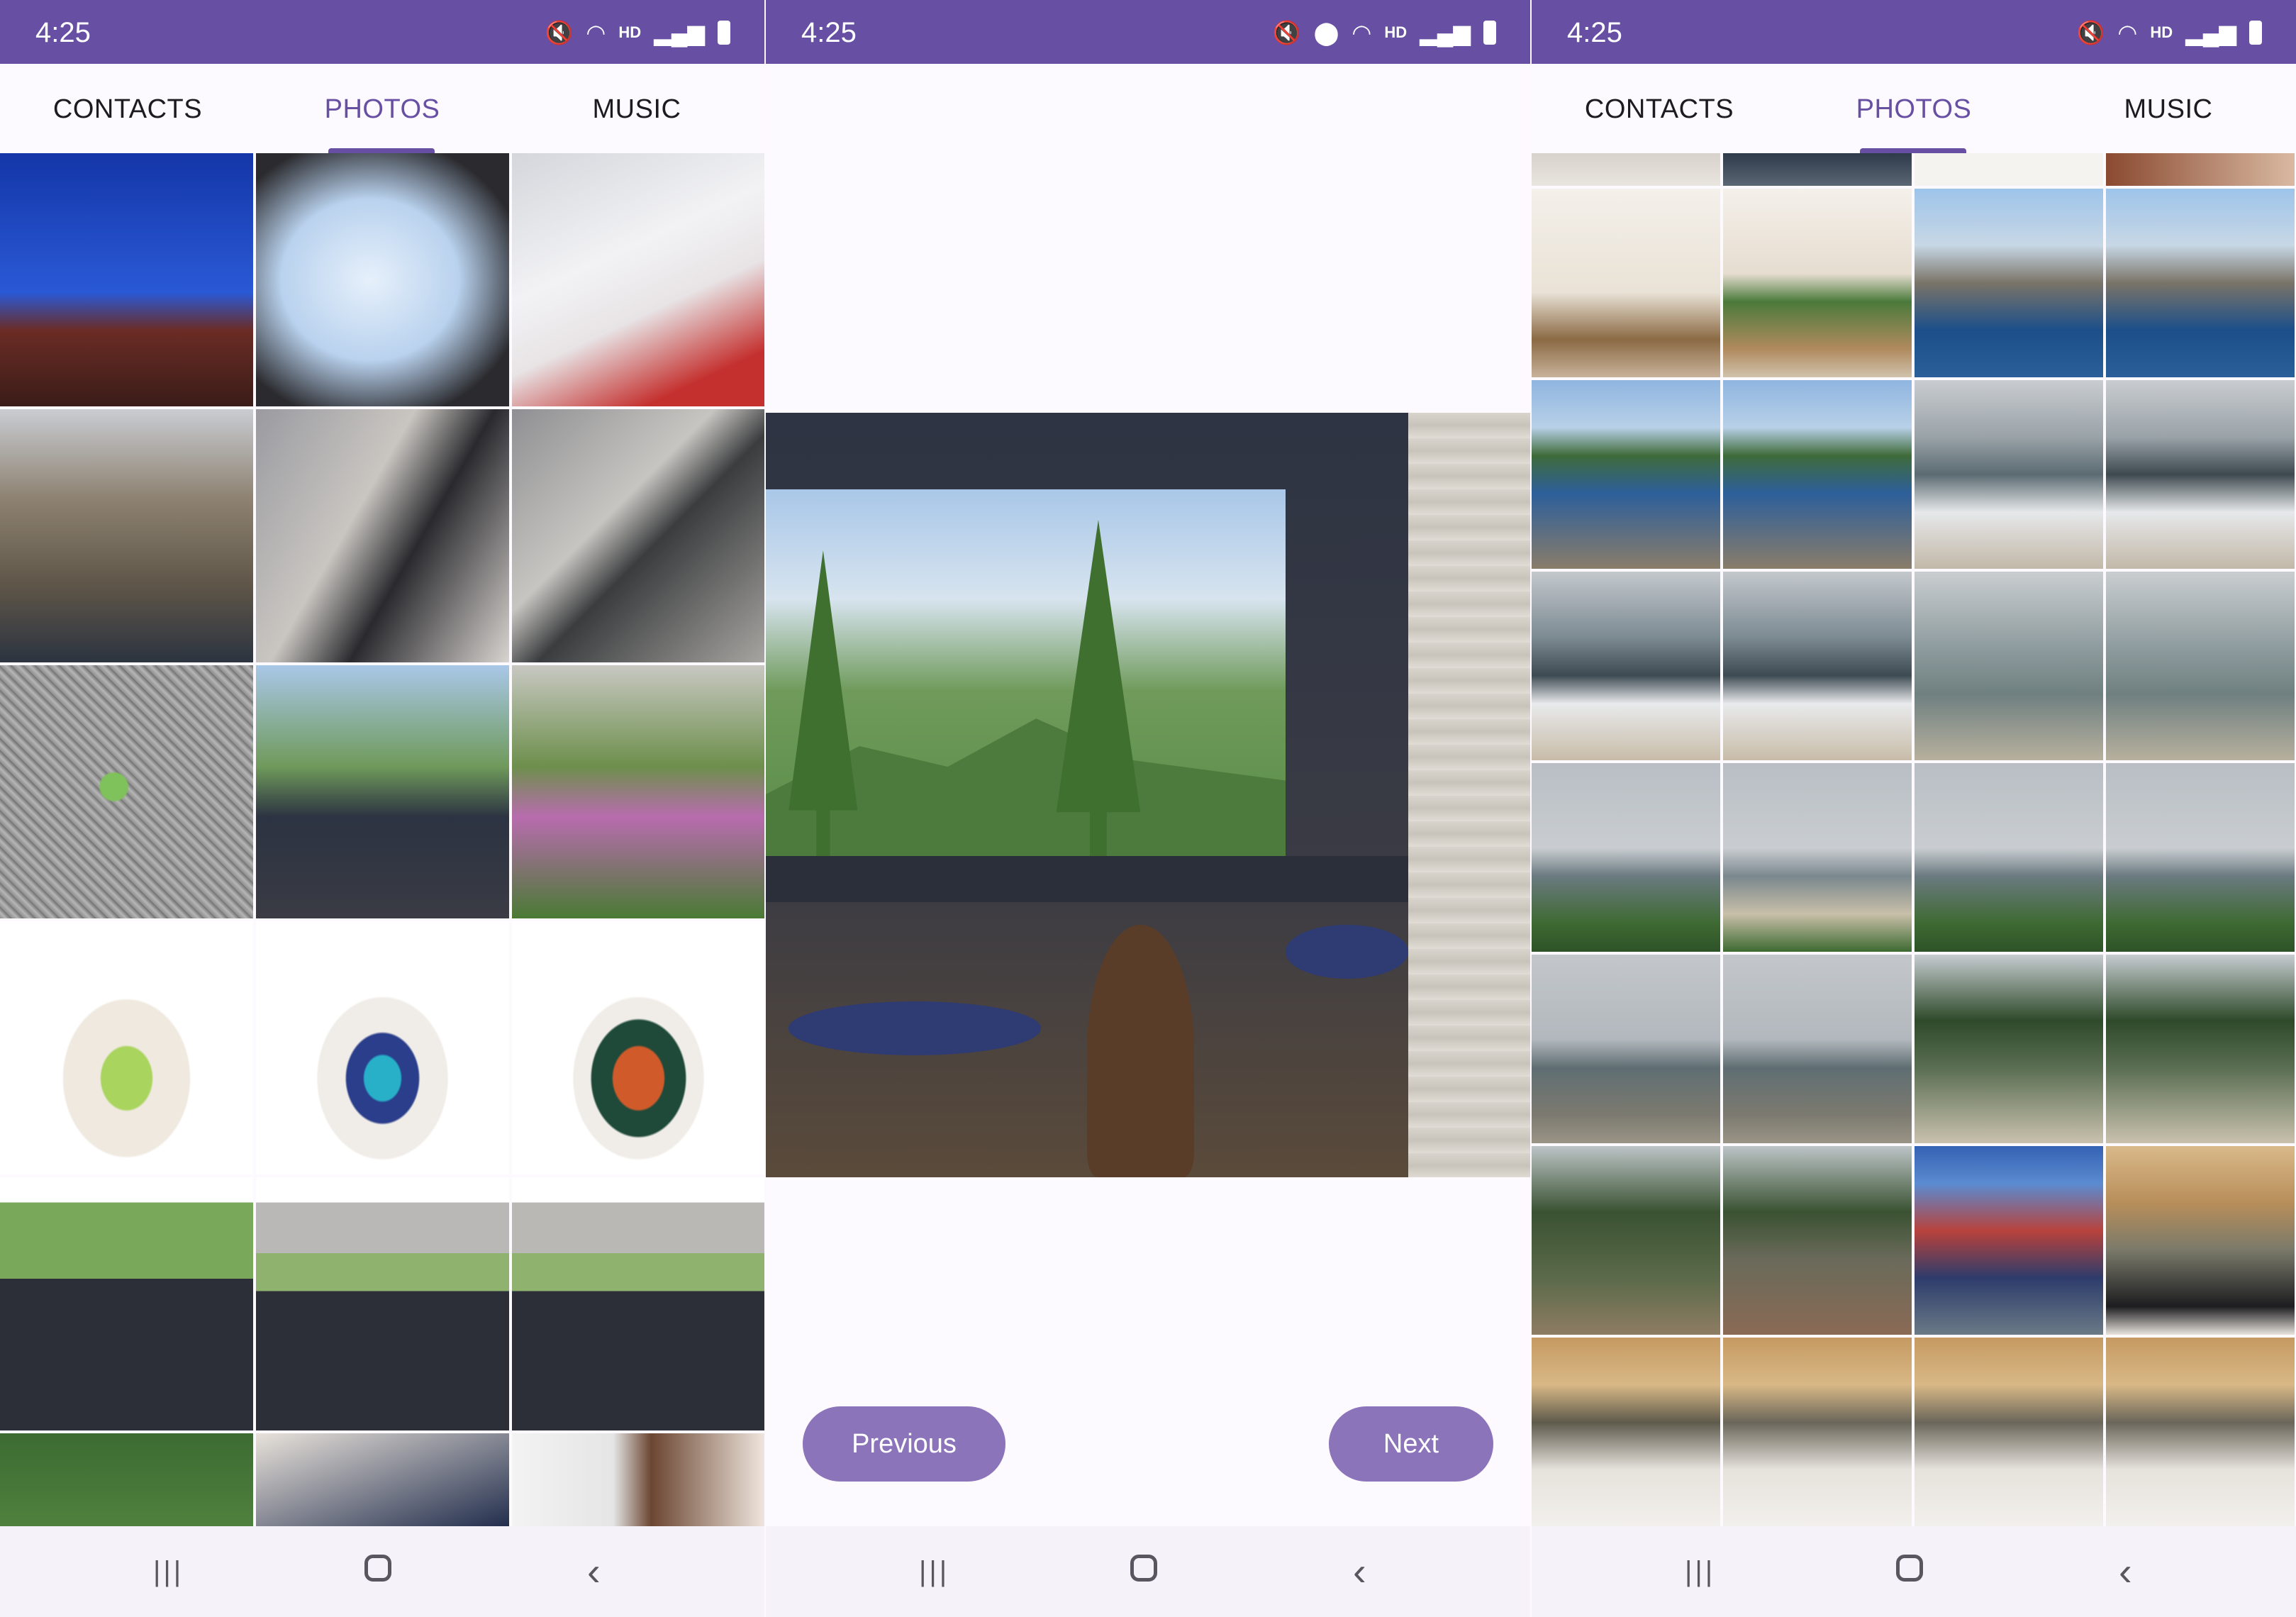 The width and height of the screenshot is (2296, 1617). What do you see at coordinates (1411, 1444) in the screenshot?
I see `next-button: Next` at bounding box center [1411, 1444].